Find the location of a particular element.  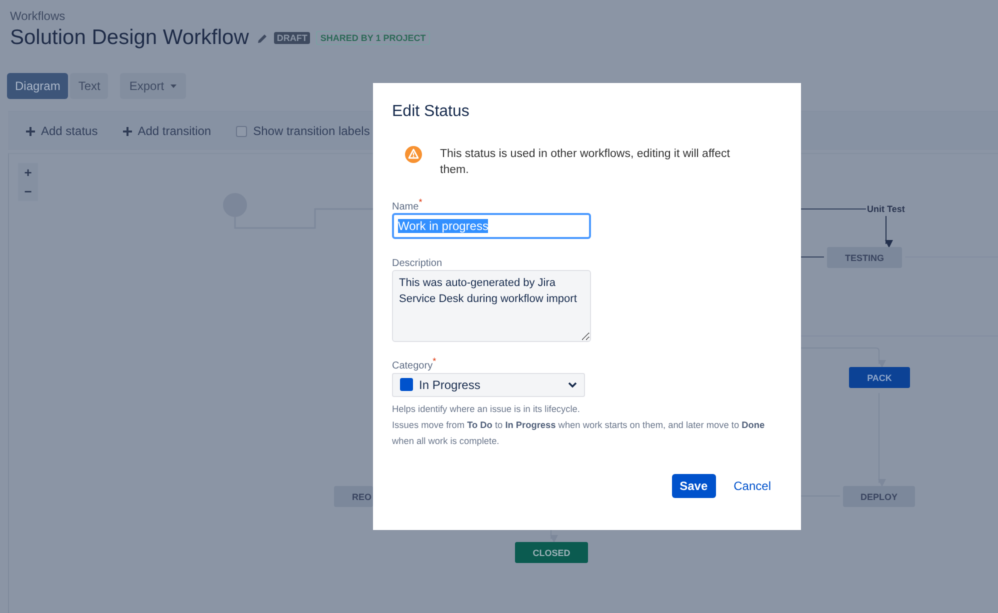

status-node: PACK is located at coordinates (879, 377).